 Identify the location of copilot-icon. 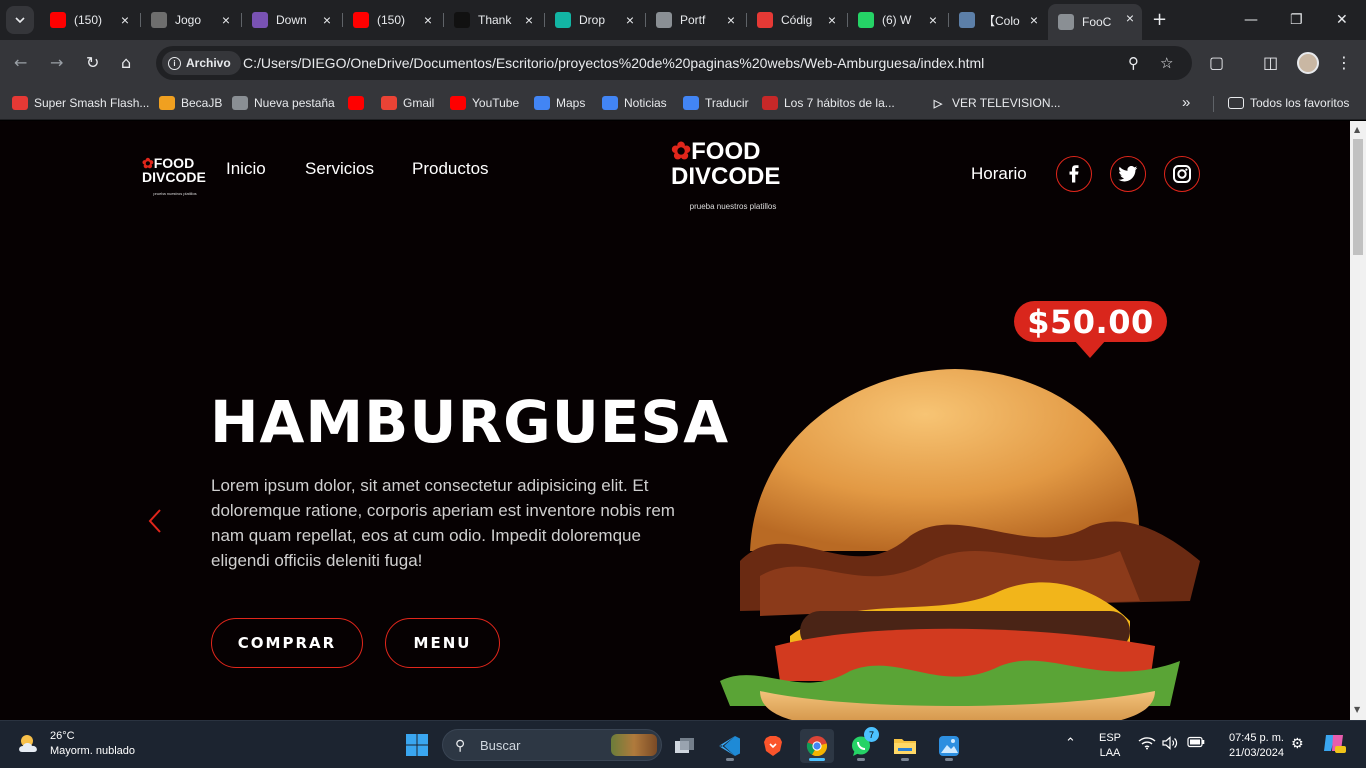
(1334, 745).